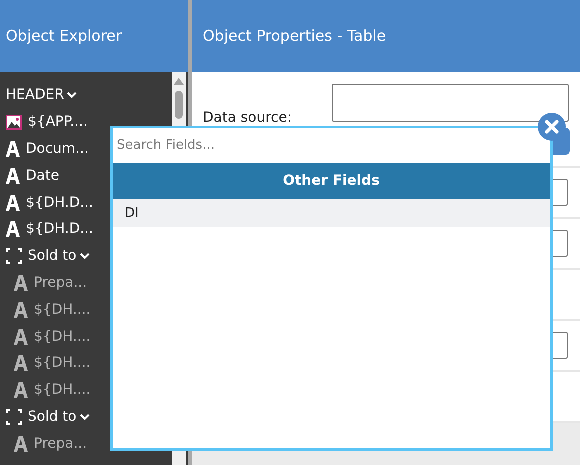 The width and height of the screenshot is (580, 465). Describe the element at coordinates (552, 127) in the screenshot. I see `close-icon` at that location.